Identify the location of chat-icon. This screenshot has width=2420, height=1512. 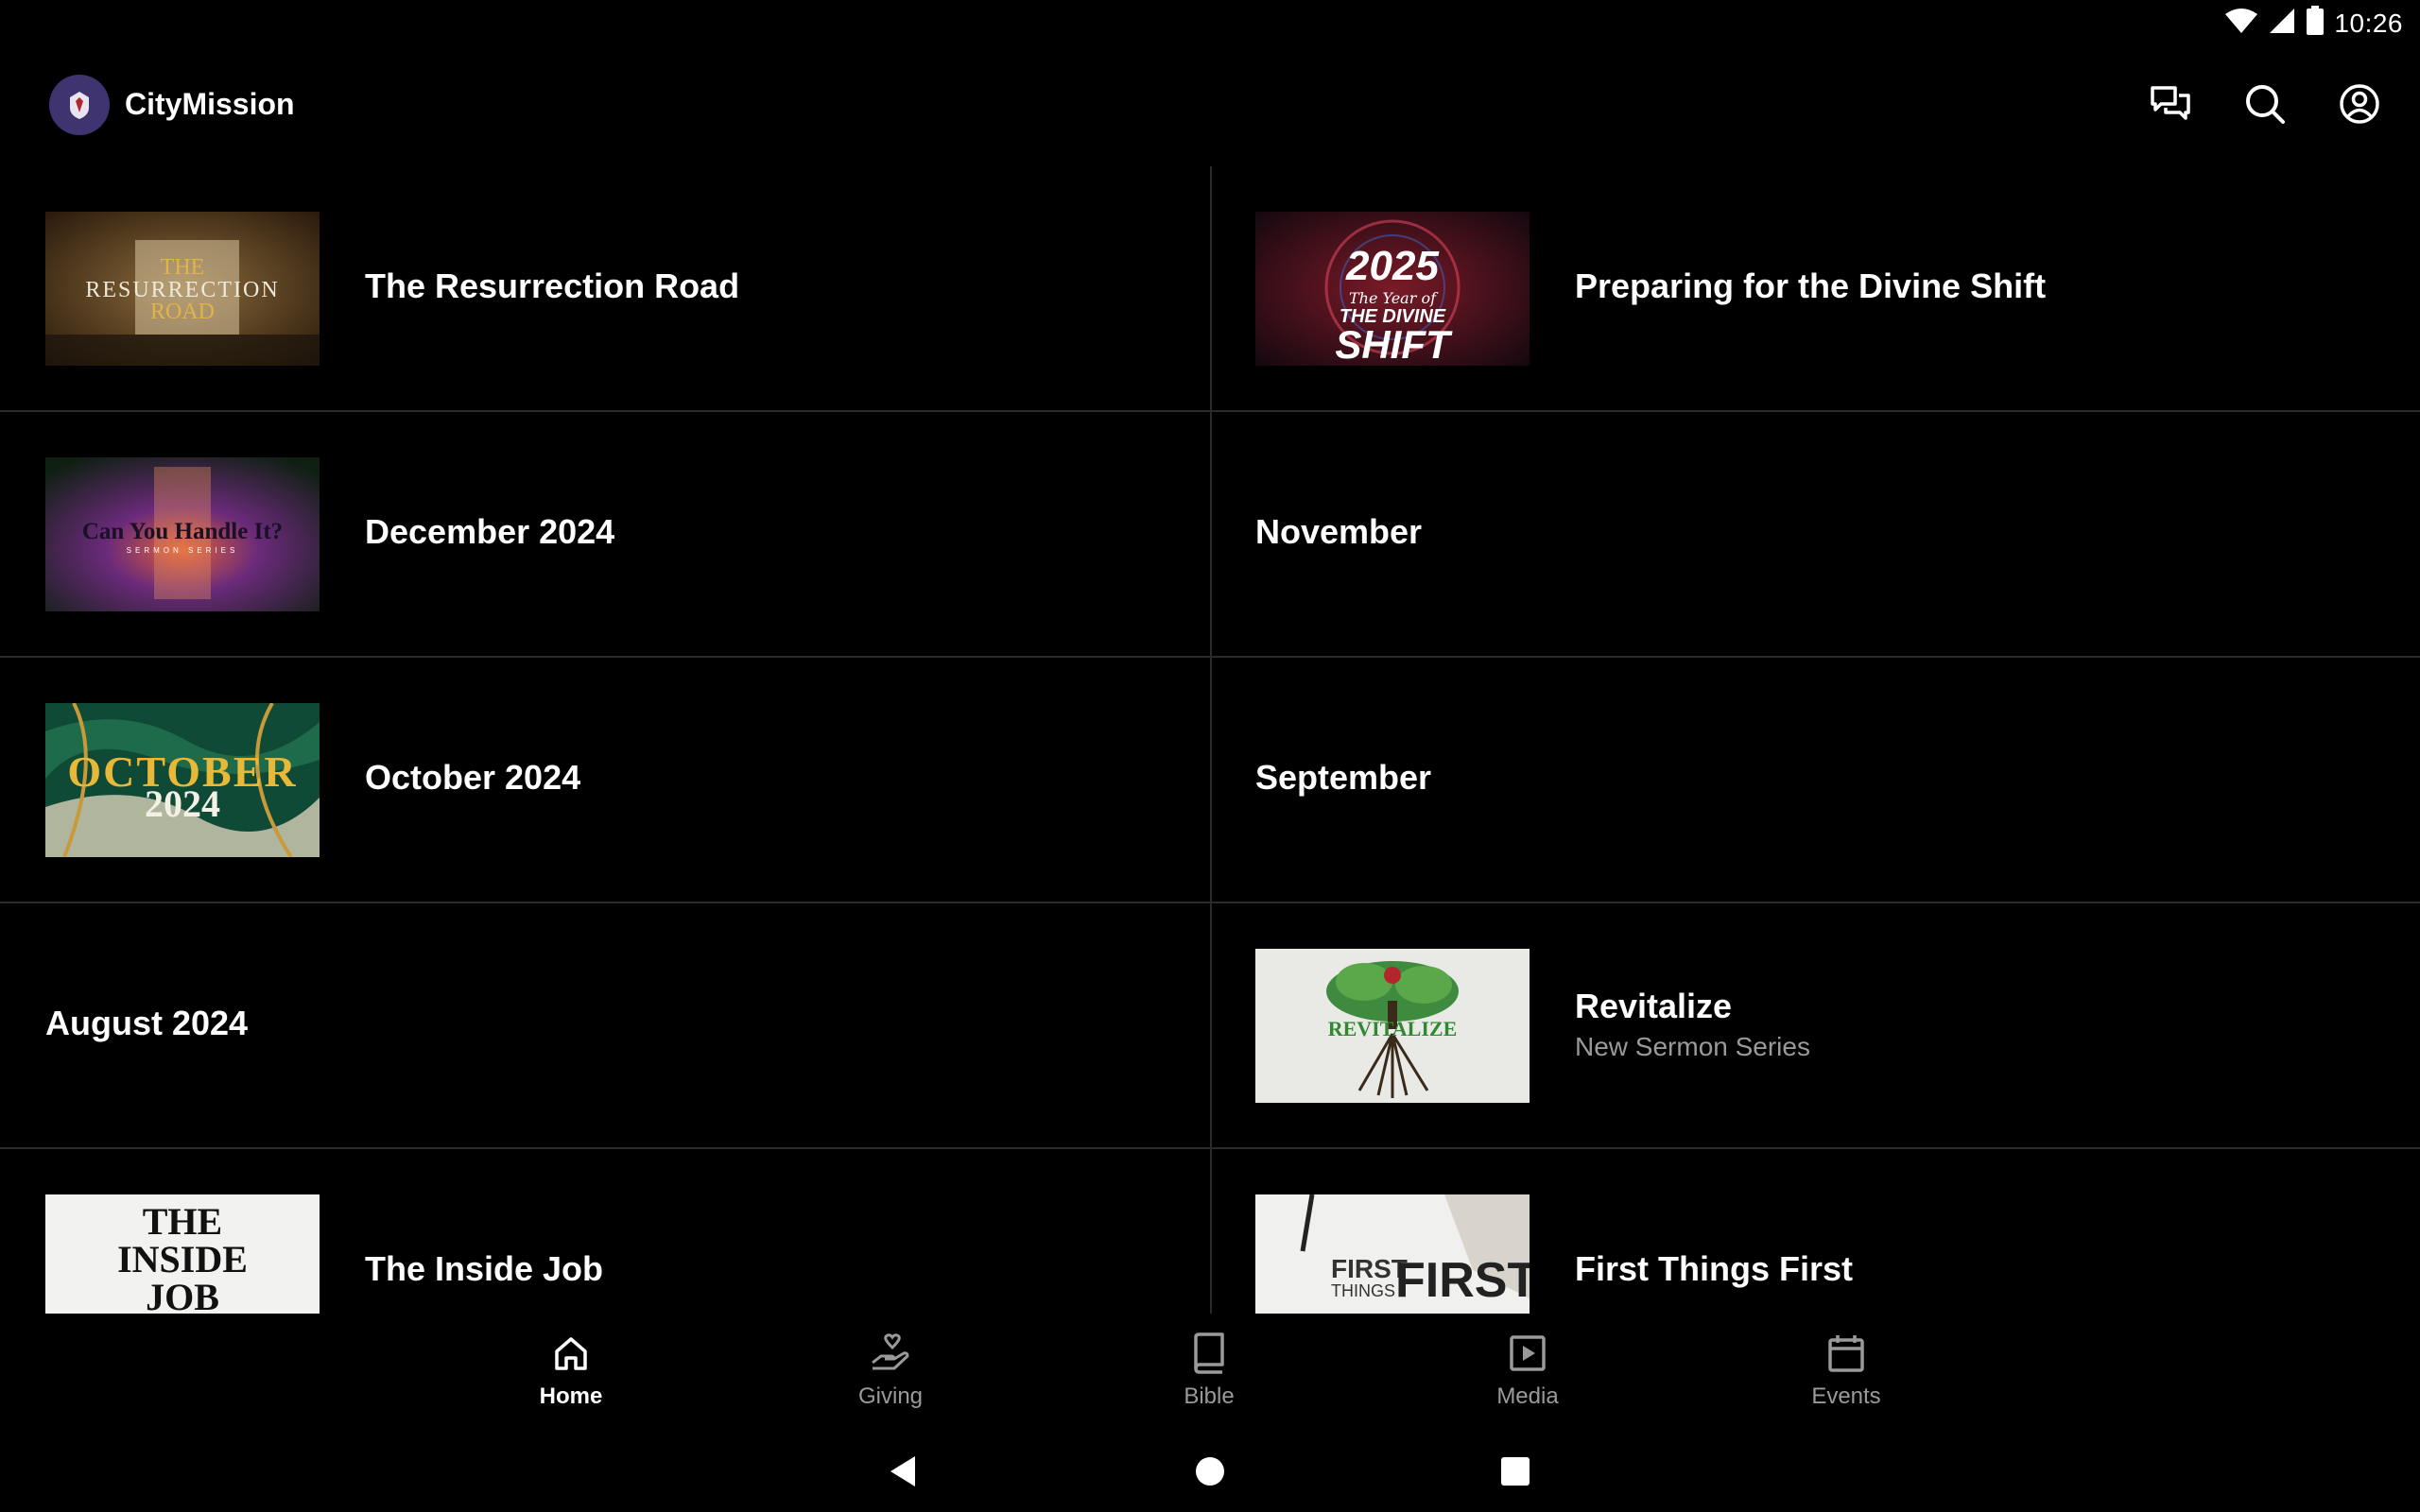
(2170, 103).